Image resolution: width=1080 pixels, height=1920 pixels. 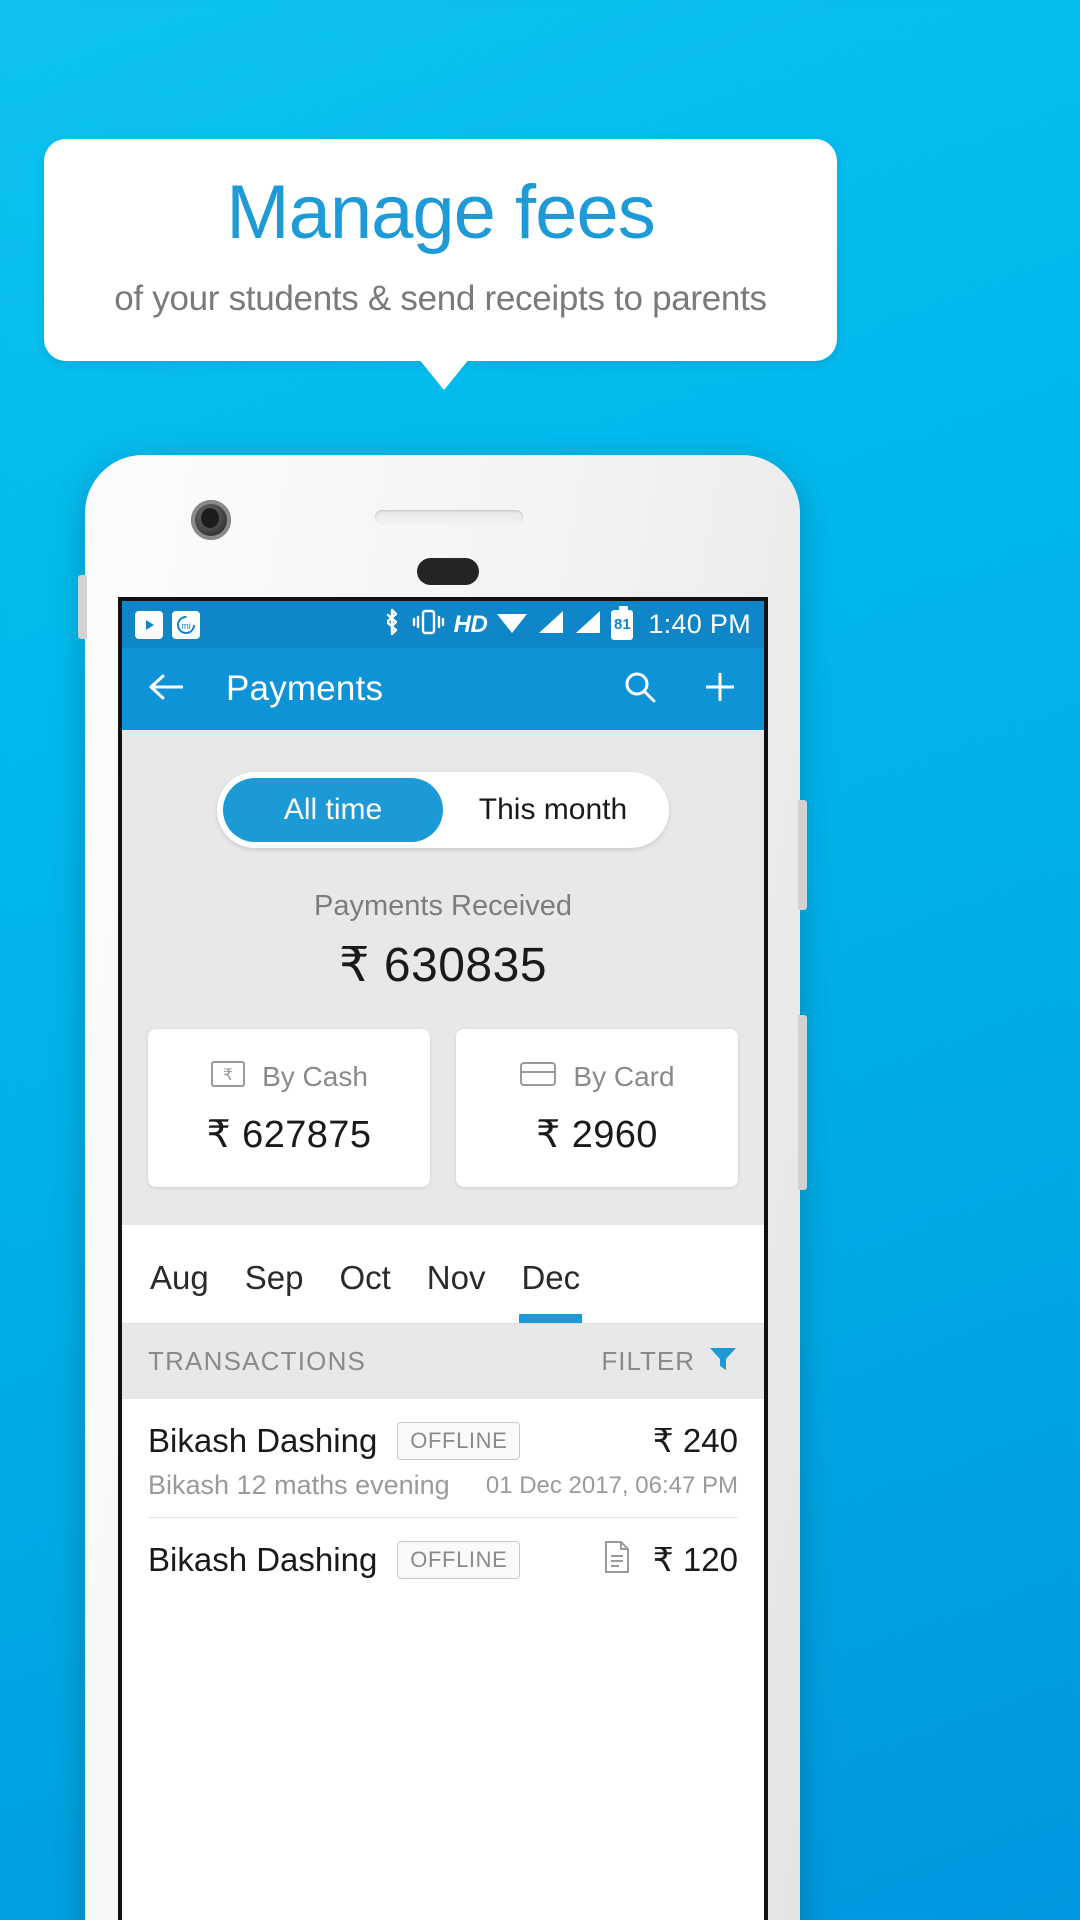 I want to click on payment-method-cards: ₹ By Cash ₹ 627875 By Card ₹ 2960, so click(x=443, y=1090).